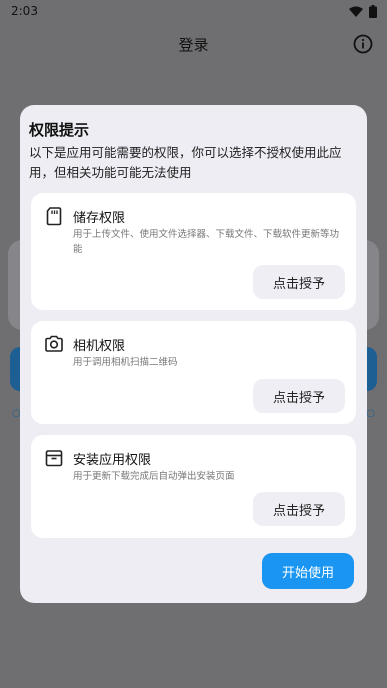  What do you see at coordinates (54, 458) in the screenshot?
I see `archive-box-icon` at bounding box center [54, 458].